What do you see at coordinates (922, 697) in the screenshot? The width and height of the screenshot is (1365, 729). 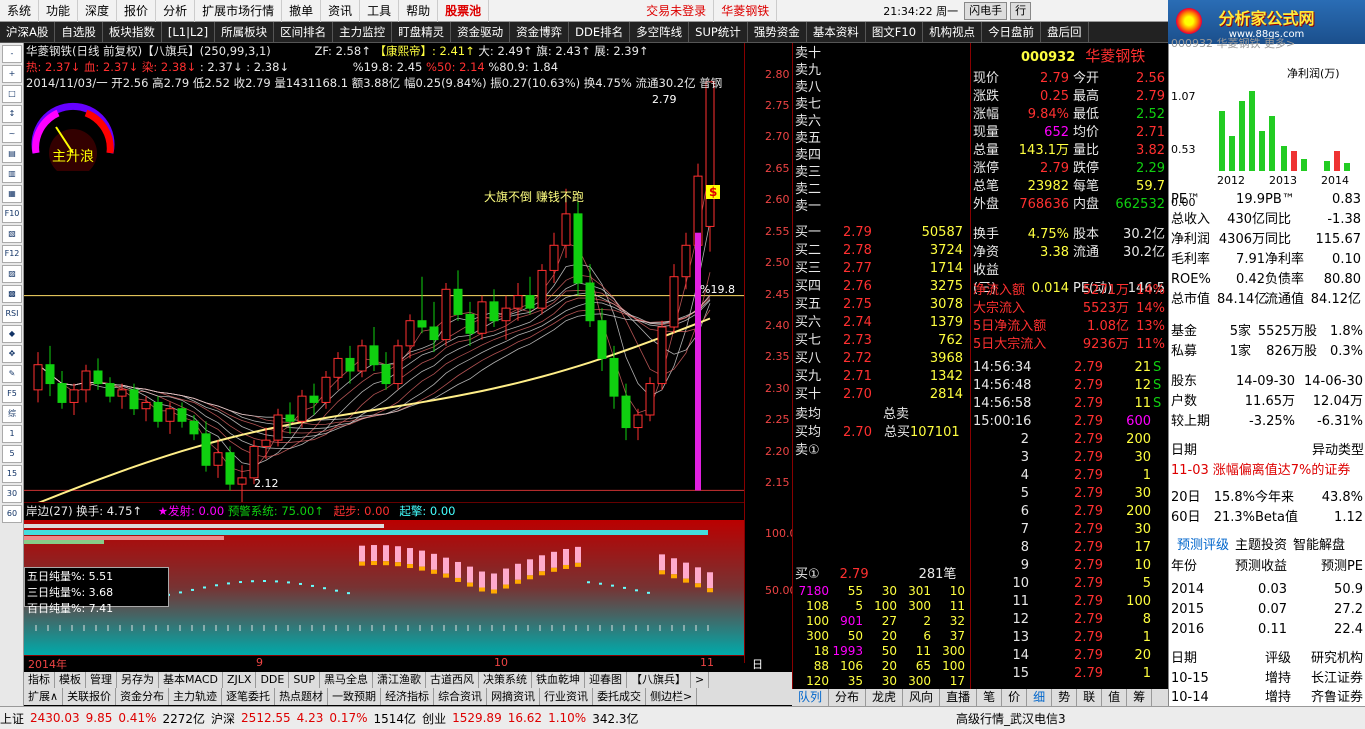 I see `ob-tab-3: 风向` at bounding box center [922, 697].